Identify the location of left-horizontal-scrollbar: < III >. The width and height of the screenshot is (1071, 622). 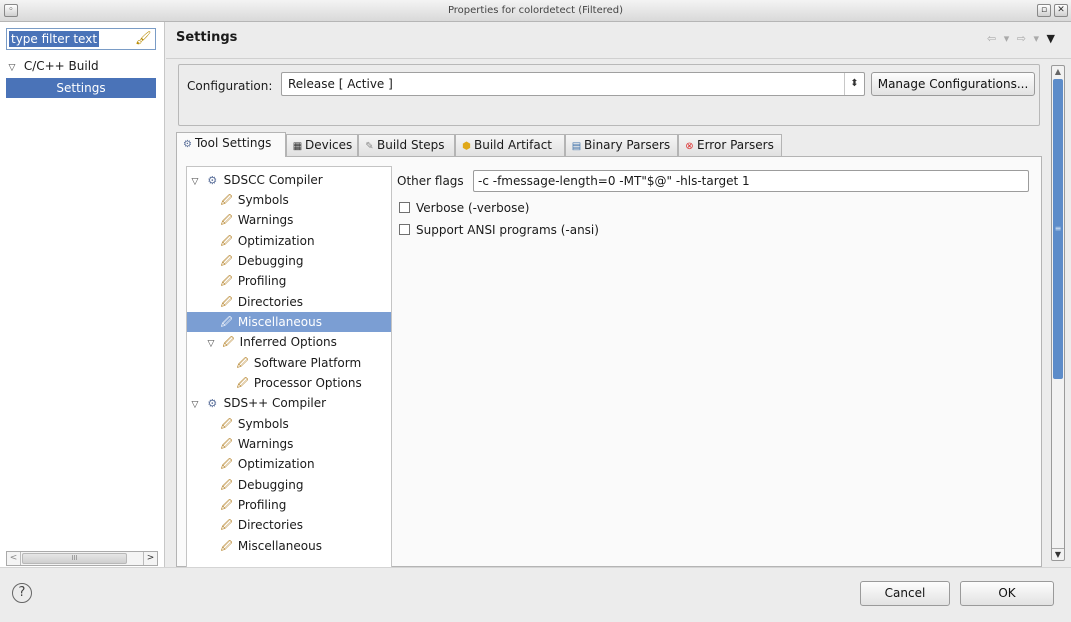
(82, 558).